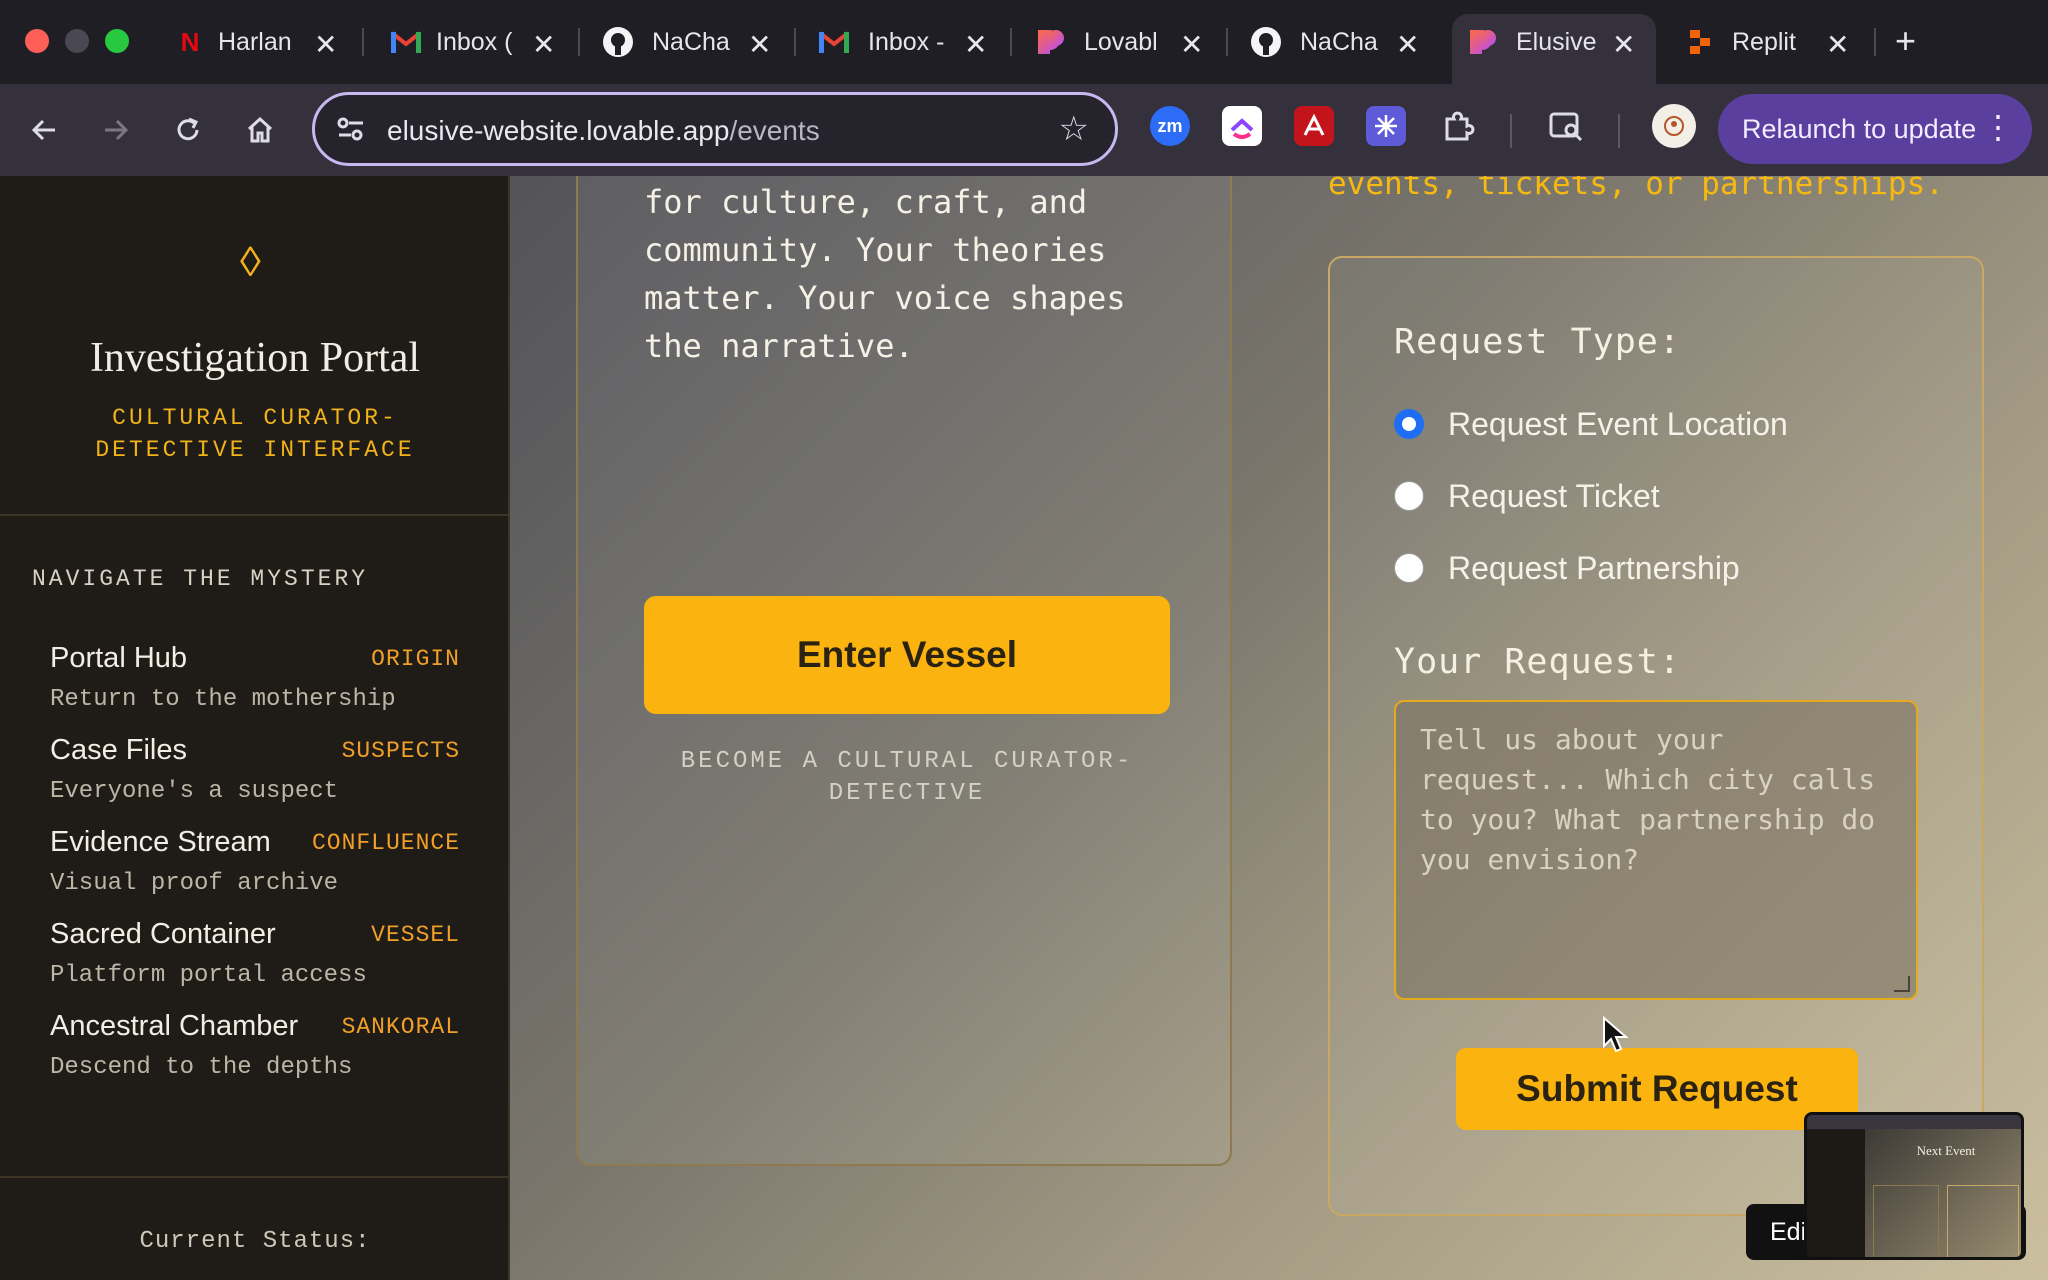  Describe the element at coordinates (1554, 495) in the screenshot. I see `radio-label: Request Ticket` at that location.